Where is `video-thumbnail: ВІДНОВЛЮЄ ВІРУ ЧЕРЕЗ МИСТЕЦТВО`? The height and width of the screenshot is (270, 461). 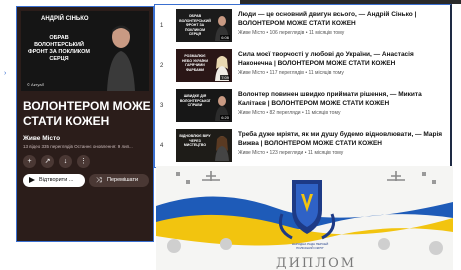 video-thumbnail: ВІДНОВЛЮЄ ВІРУ ЧЕРЕЗ МИСТЕЦТВО is located at coordinates (204, 145).